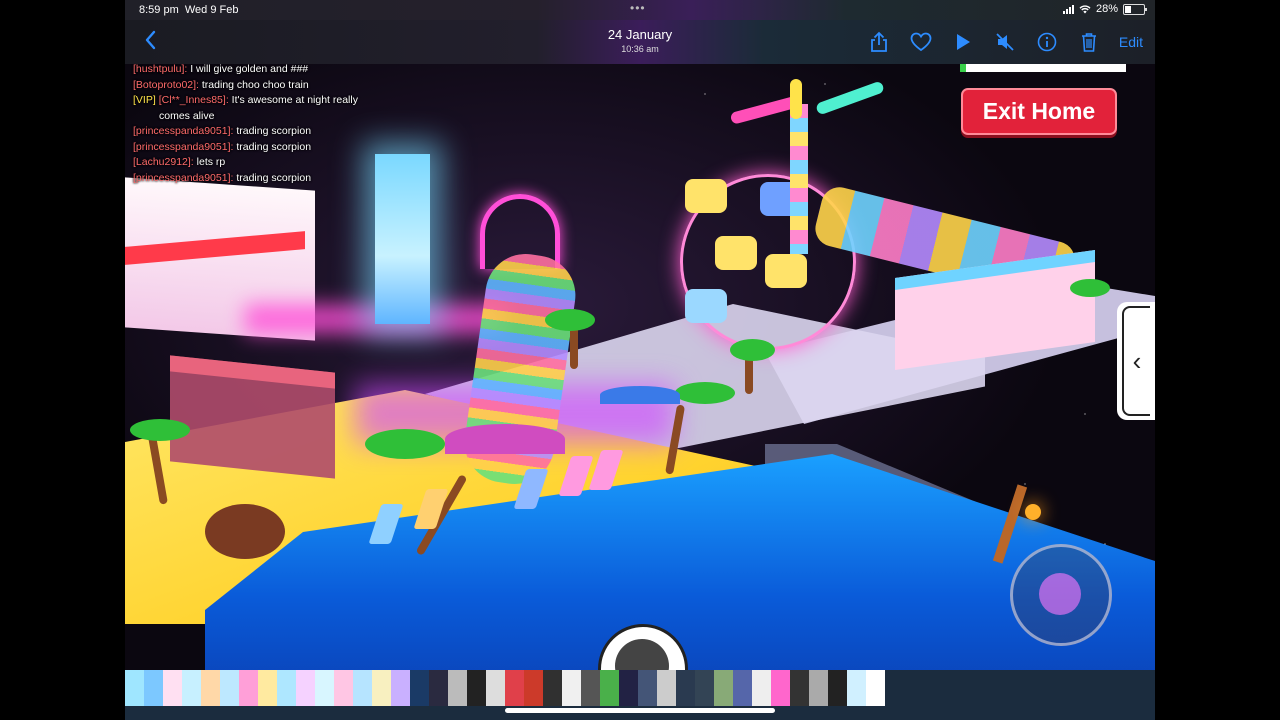  Describe the element at coordinates (1068, 9) in the screenshot. I see `signal-icon` at that location.